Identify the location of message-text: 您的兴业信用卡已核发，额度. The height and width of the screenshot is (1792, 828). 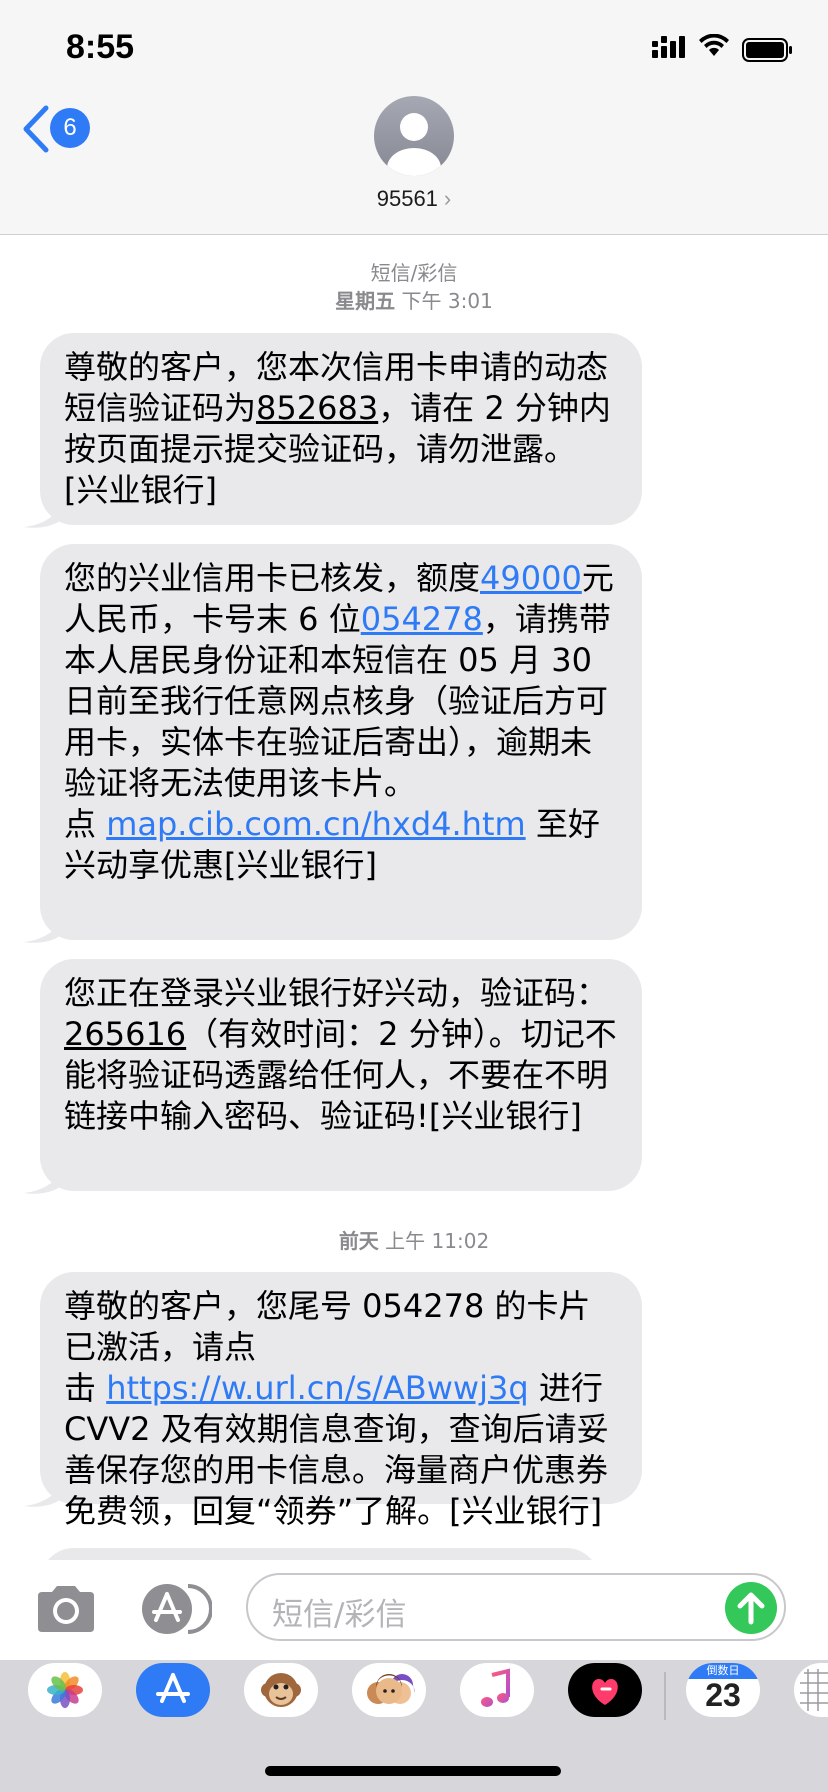
(272, 578).